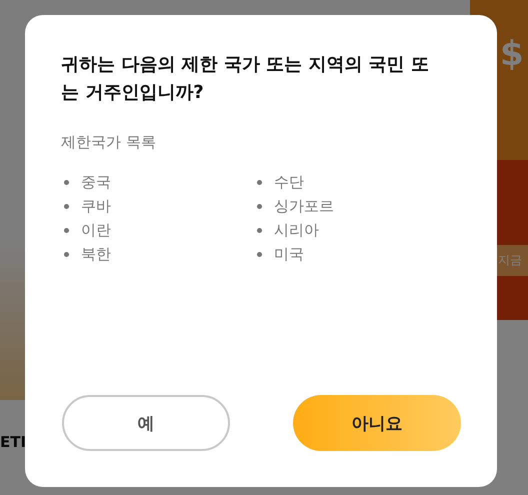 Image resolution: width=528 pixels, height=495 pixels. Describe the element at coordinates (289, 254) in the screenshot. I see `country-name: 미국` at that location.